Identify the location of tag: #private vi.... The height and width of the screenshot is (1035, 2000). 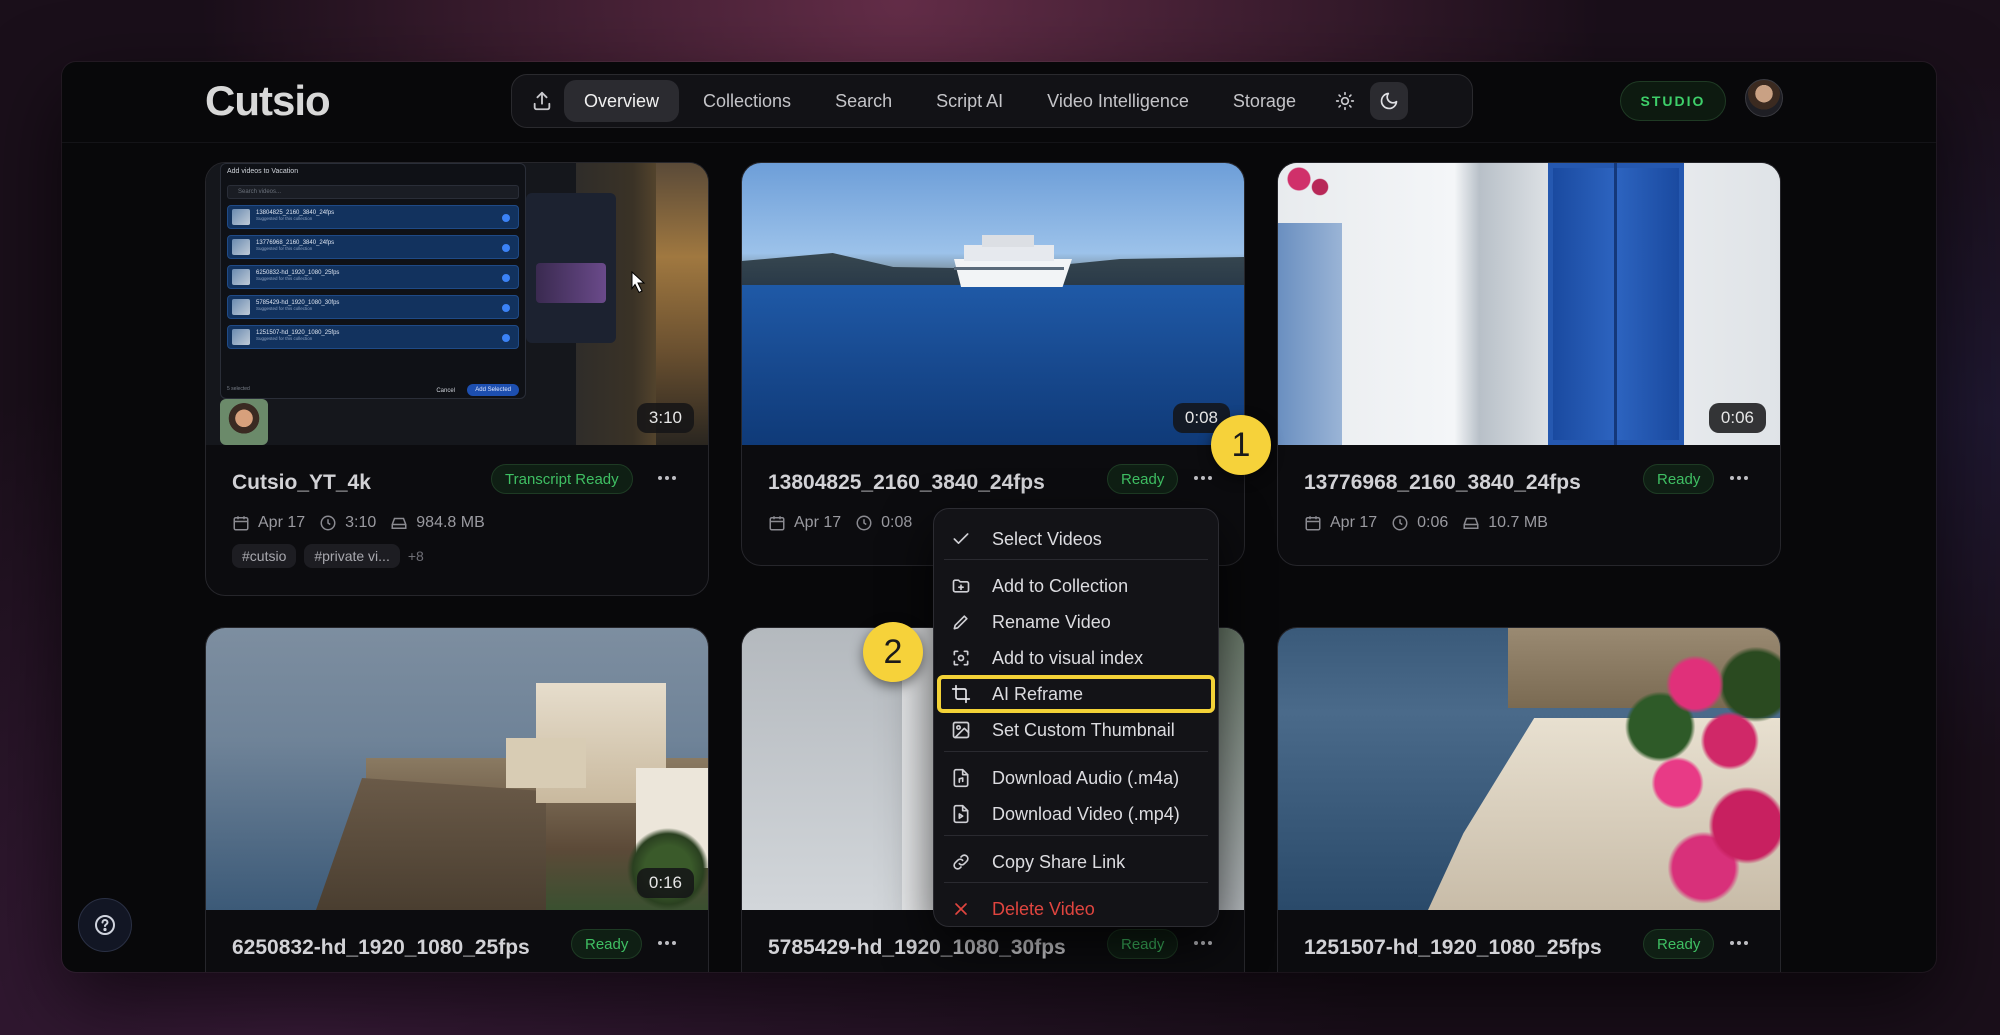
(352, 556).